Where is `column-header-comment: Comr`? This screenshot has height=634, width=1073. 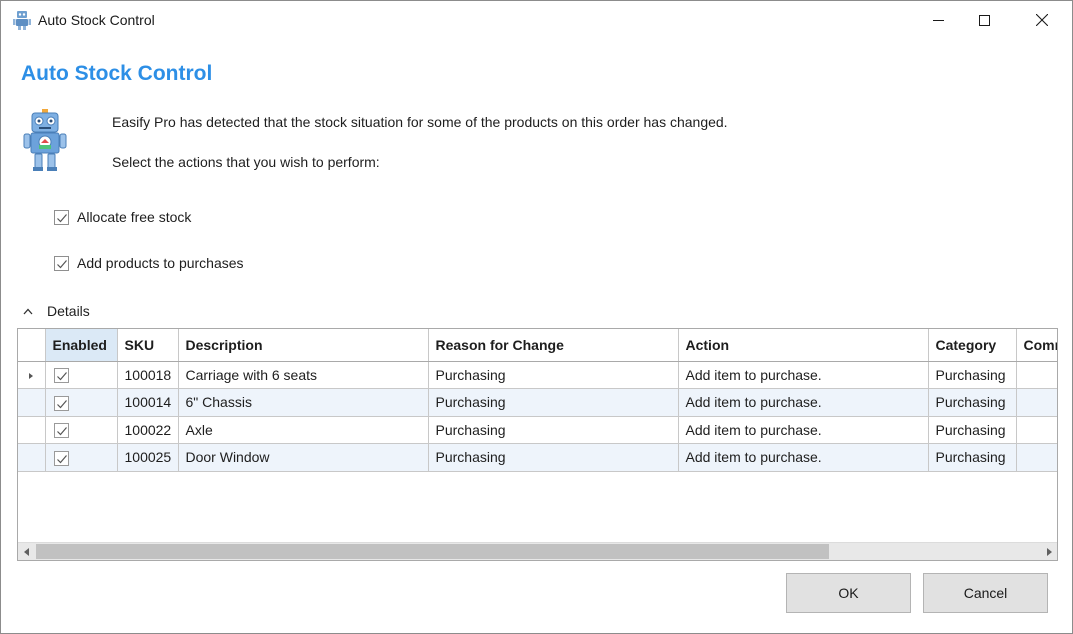 column-header-comment: Comr is located at coordinates (1036, 345).